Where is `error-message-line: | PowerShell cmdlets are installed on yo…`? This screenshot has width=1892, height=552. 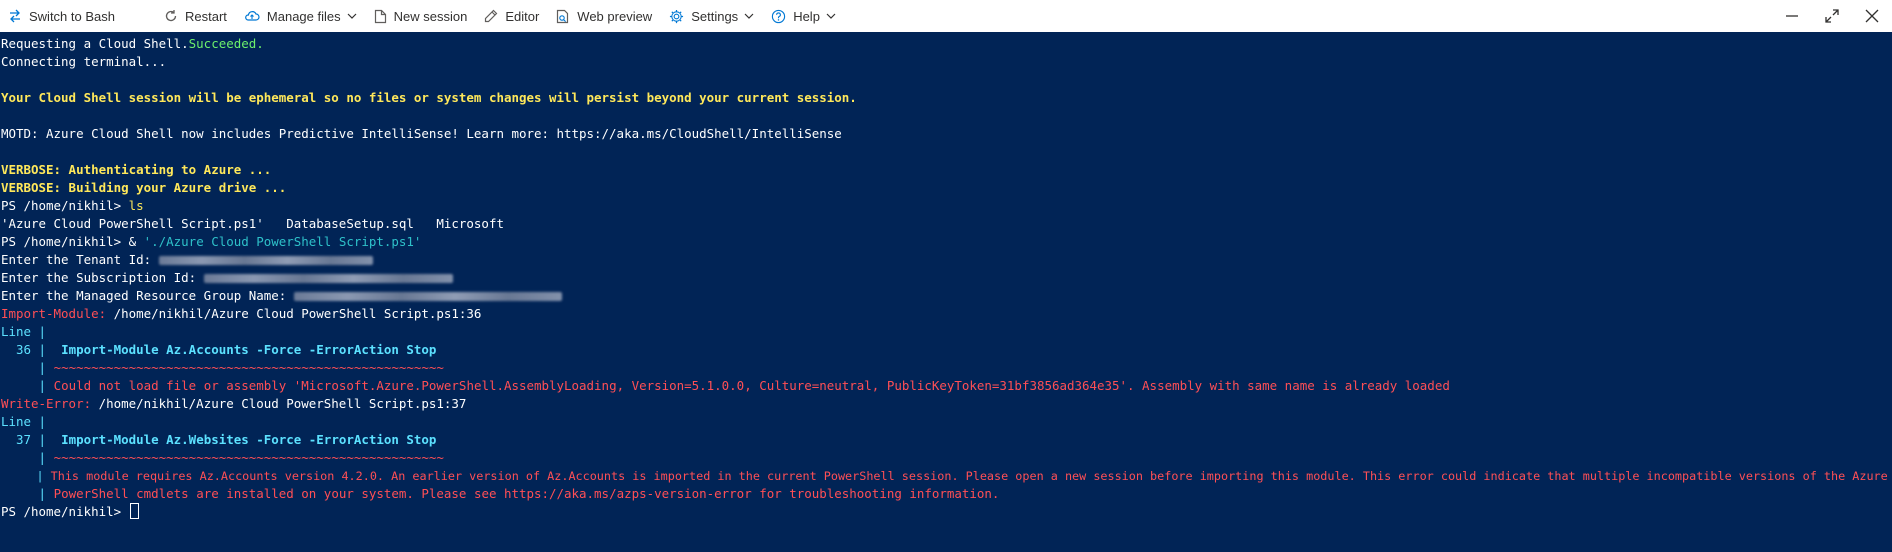
error-message-line: | PowerShell cmdlets are installed on yo… is located at coordinates (946, 494).